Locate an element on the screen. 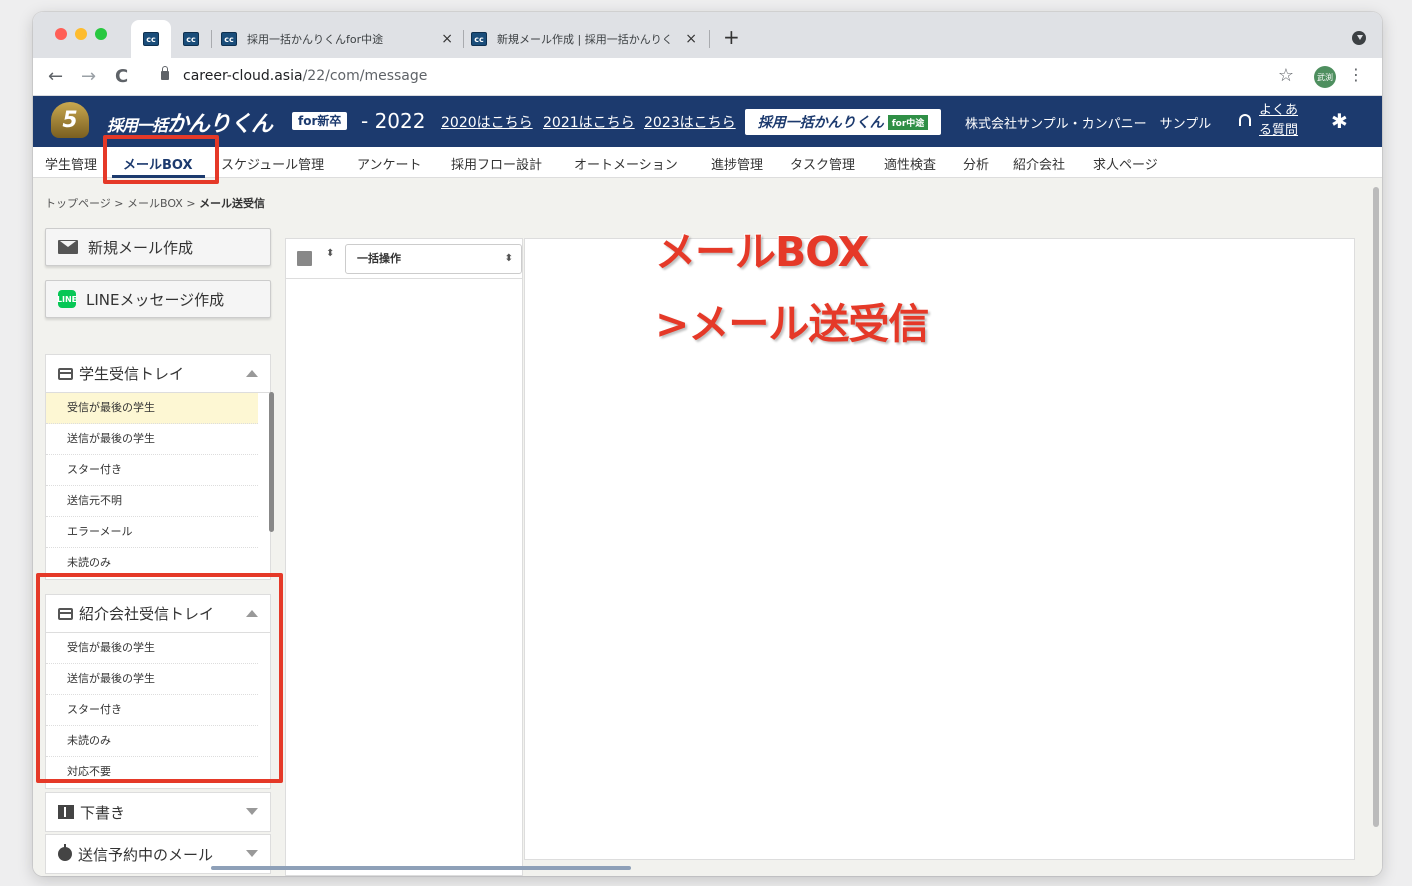 The height and width of the screenshot is (886, 1412). bulk-action-label: 一括操作 is located at coordinates (379, 258).